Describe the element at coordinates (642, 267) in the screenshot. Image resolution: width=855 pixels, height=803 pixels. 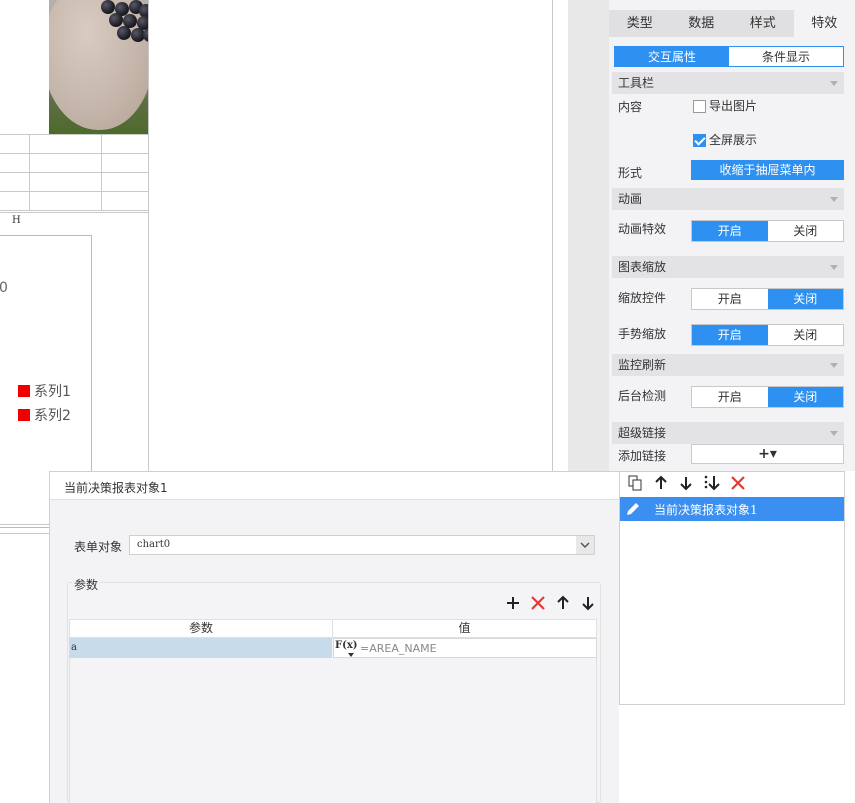
I see `section-title: 图表缩放` at that location.